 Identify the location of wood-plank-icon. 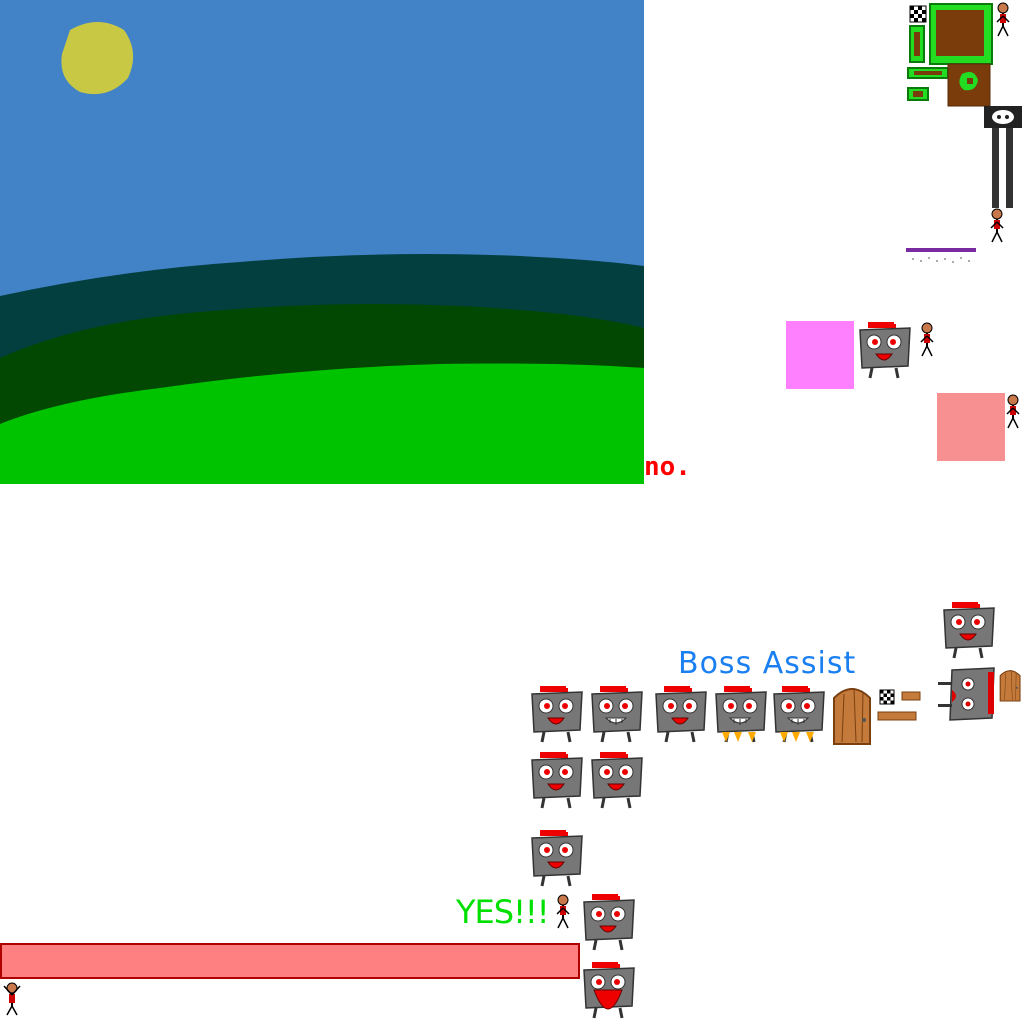
(899, 705).